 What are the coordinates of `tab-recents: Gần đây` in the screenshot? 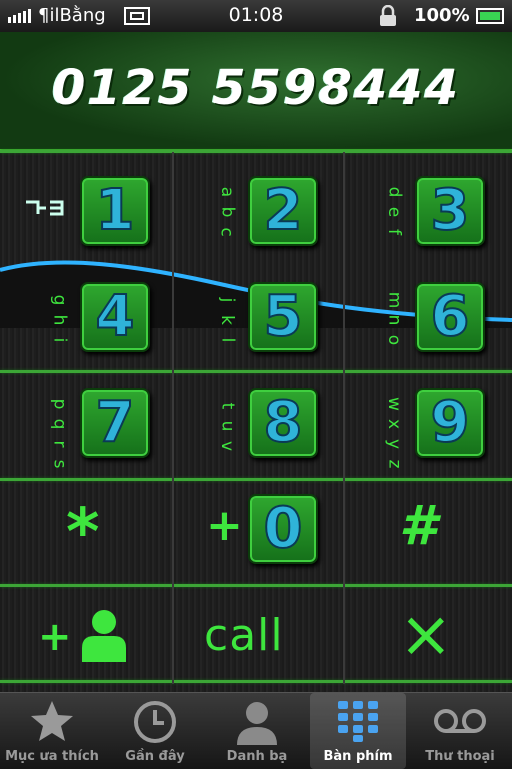 It's located at (155, 731).